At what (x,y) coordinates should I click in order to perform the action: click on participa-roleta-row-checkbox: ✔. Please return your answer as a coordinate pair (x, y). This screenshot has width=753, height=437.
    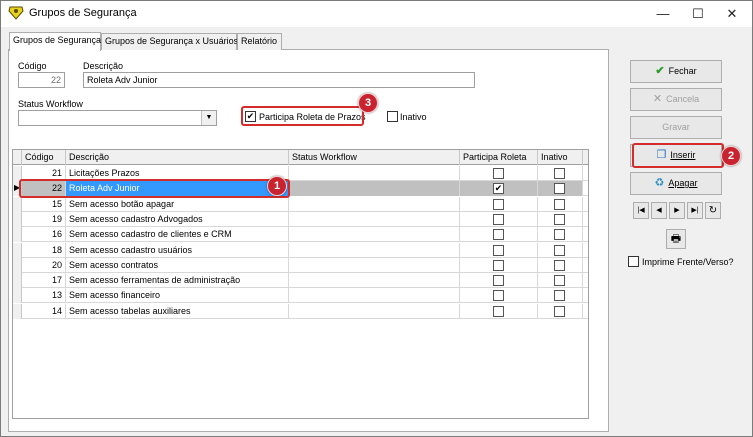
    Looking at the image, I should click on (498, 189).